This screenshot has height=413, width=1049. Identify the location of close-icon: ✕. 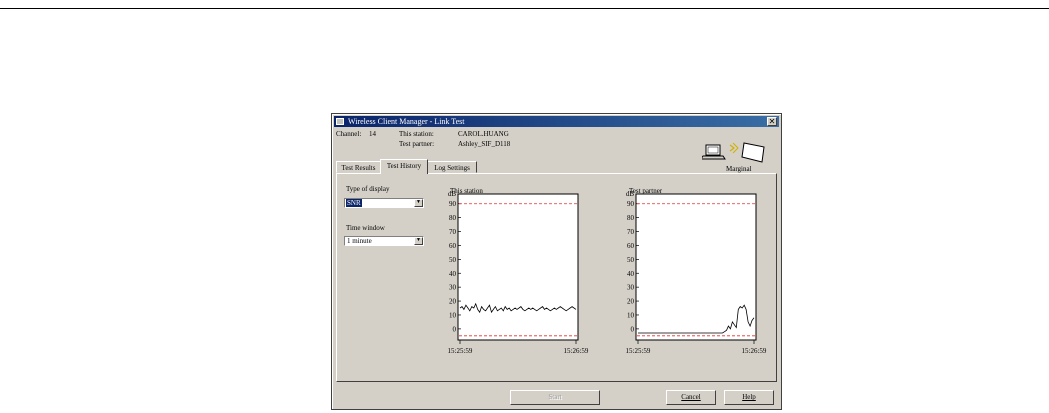
(772, 121).